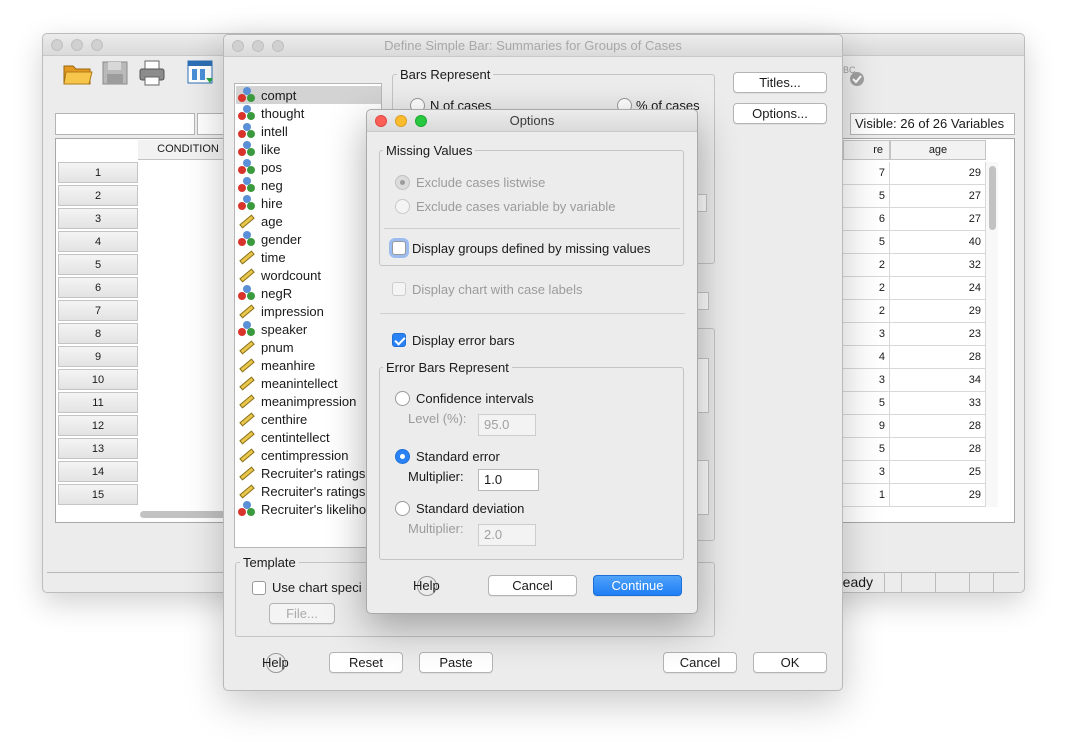  Describe the element at coordinates (866, 150) in the screenshot. I see `column-header-hire: re` at that location.